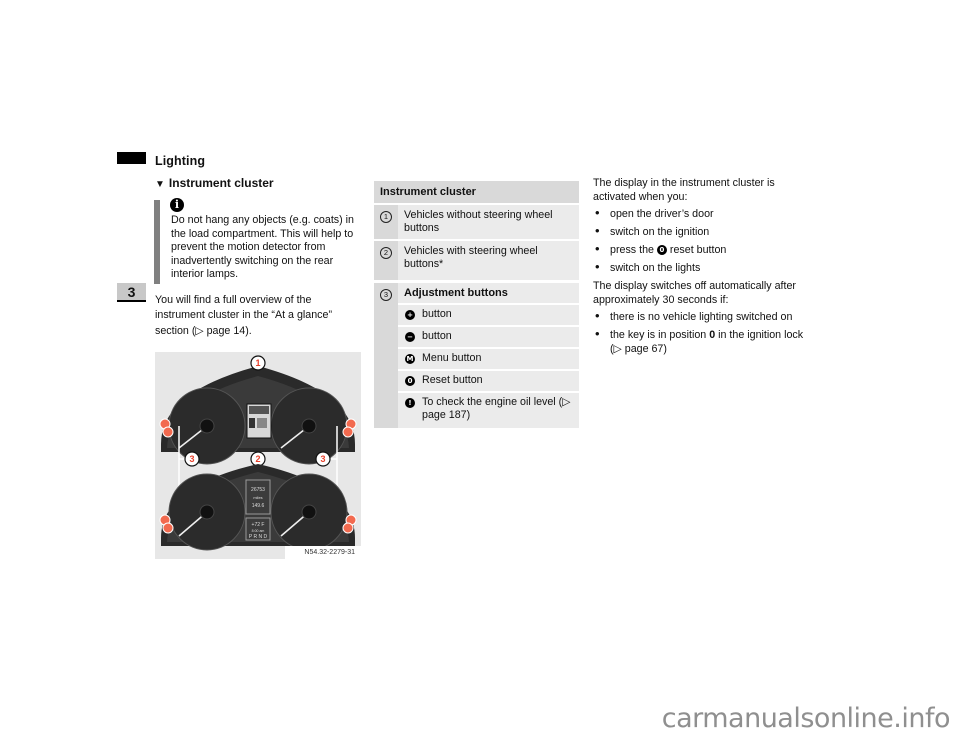 This screenshot has height=742, width=960. Describe the element at coordinates (704, 231) in the screenshot. I see `list-item: switch on the ignition` at that location.